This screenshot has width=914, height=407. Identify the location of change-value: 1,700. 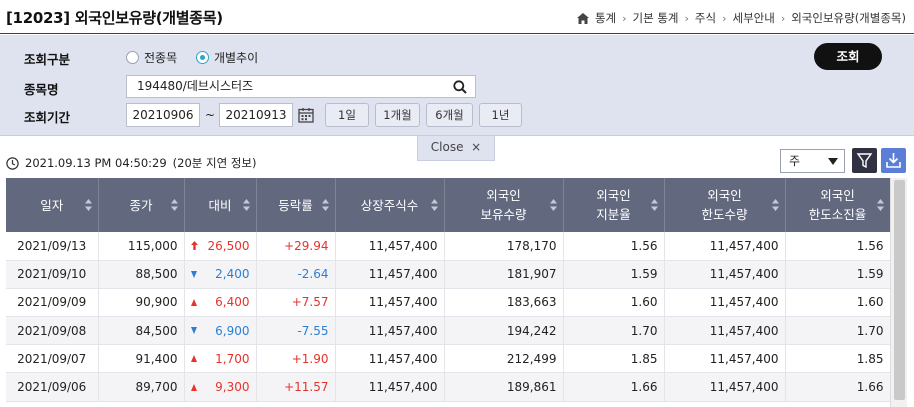
(232, 358).